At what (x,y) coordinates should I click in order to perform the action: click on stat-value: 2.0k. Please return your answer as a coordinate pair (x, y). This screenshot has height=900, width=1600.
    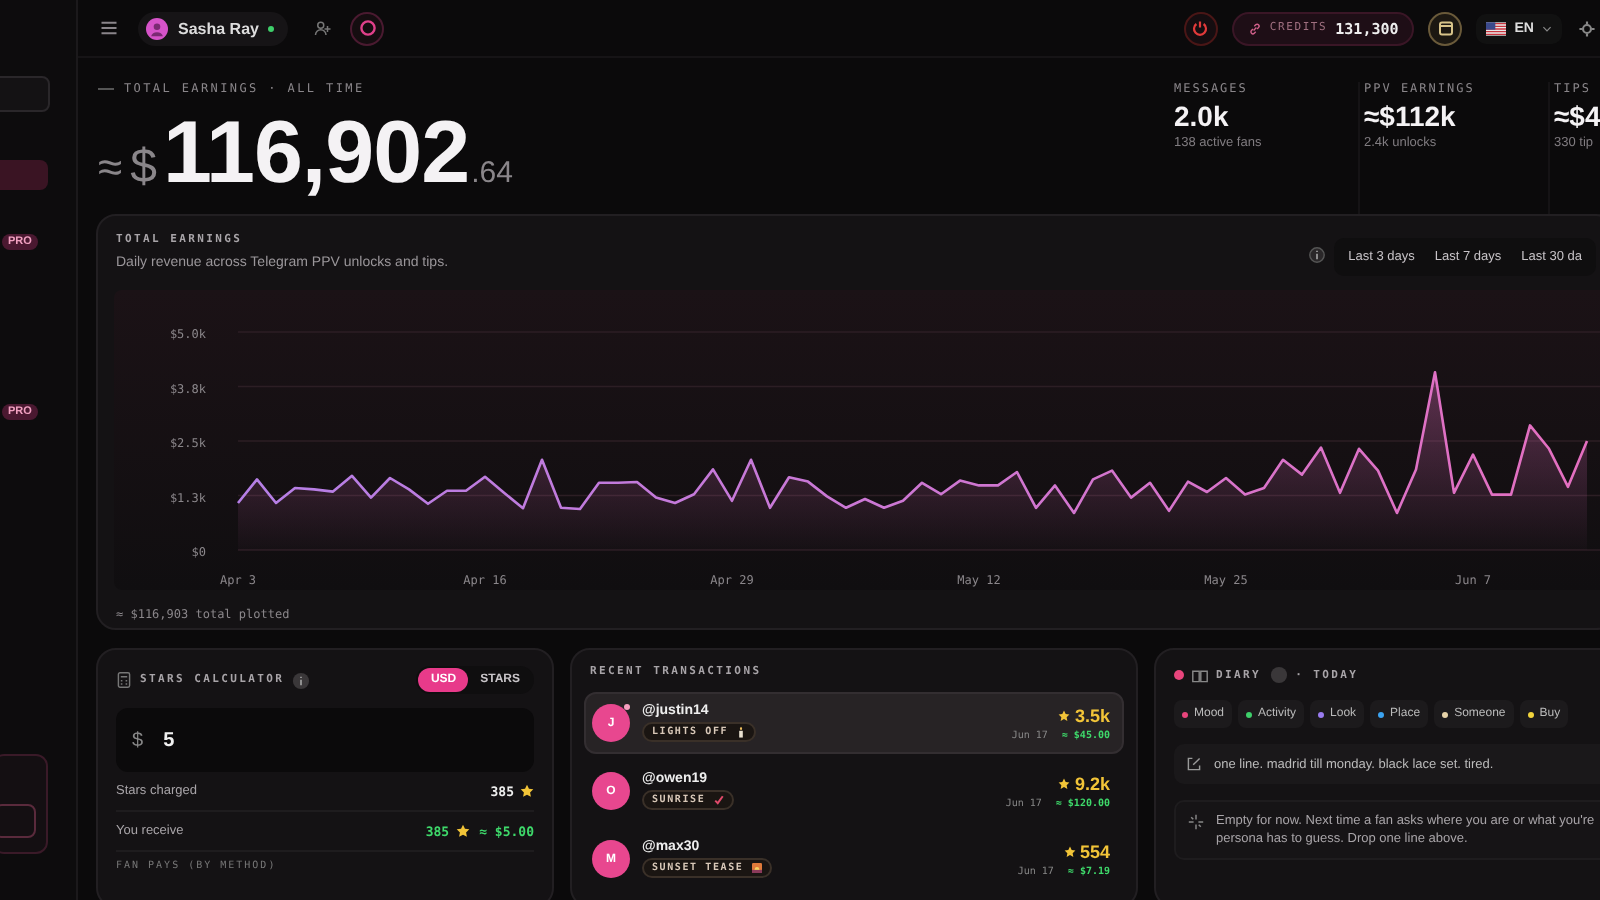
    Looking at the image, I should click on (1202, 116).